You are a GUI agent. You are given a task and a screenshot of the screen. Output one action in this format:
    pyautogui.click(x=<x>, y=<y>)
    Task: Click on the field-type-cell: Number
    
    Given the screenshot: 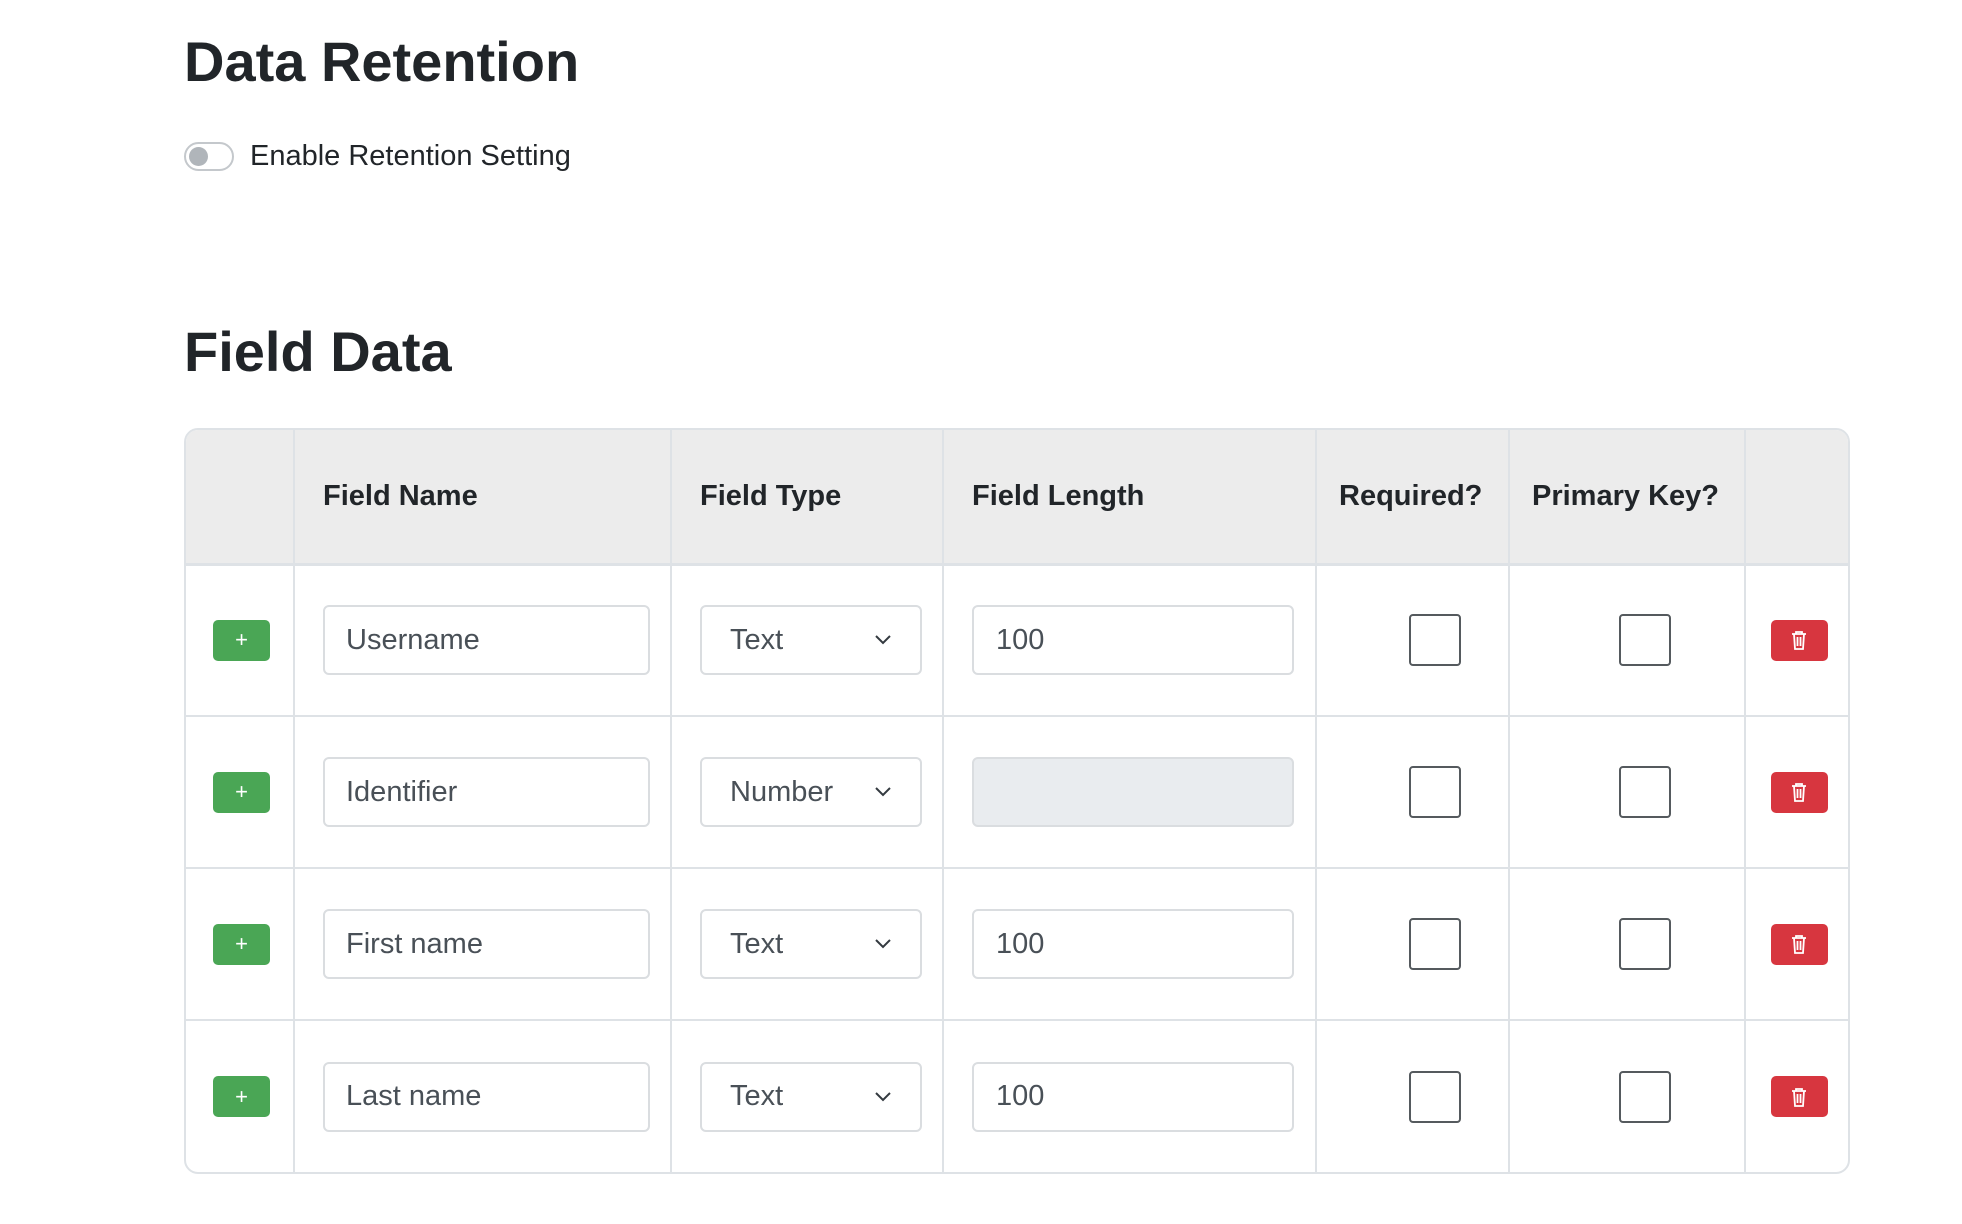 What is the action you would take?
    pyautogui.click(x=807, y=792)
    